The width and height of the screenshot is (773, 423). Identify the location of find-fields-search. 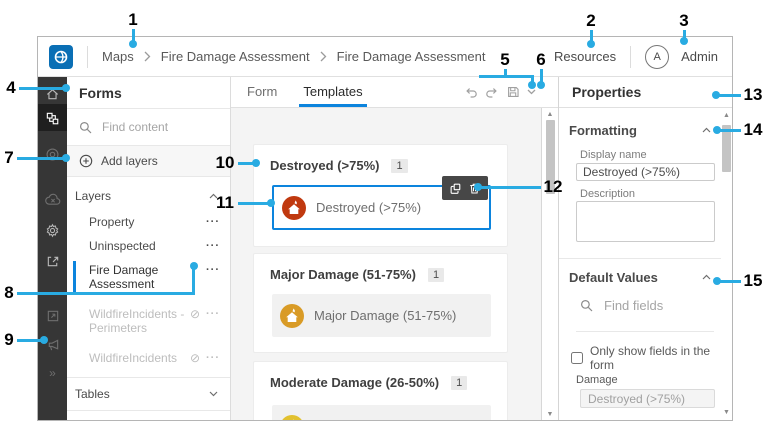
(641, 305).